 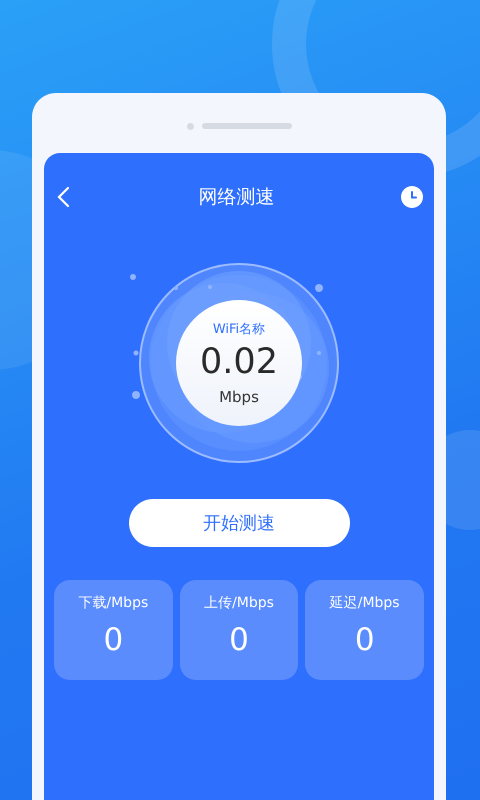 I want to click on stat-label: 上传/Mbps, so click(x=239, y=603).